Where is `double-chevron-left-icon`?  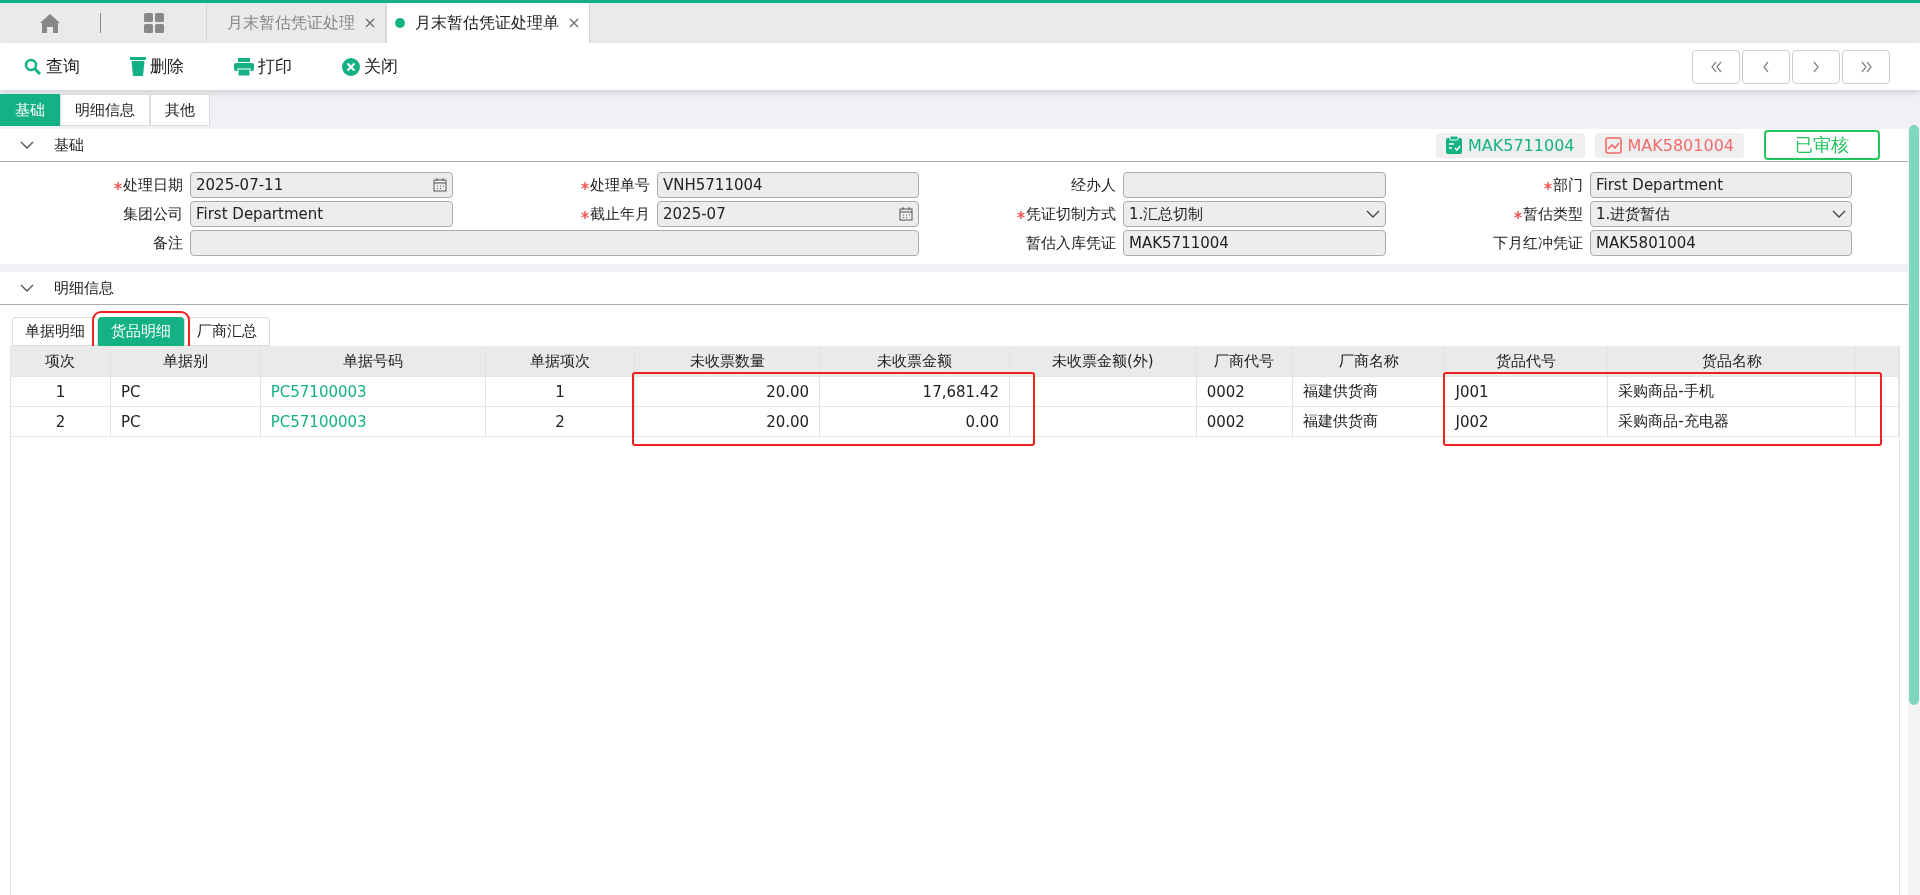 double-chevron-left-icon is located at coordinates (1716, 66).